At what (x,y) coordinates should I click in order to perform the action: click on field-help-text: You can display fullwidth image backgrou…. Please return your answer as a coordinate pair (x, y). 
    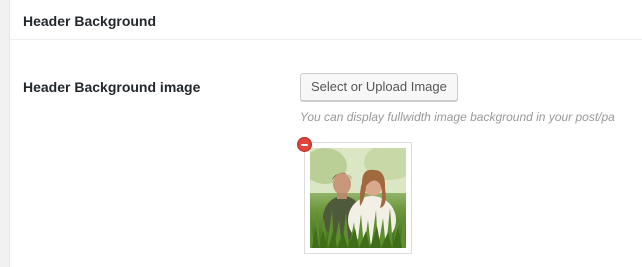
    Looking at the image, I should click on (457, 117).